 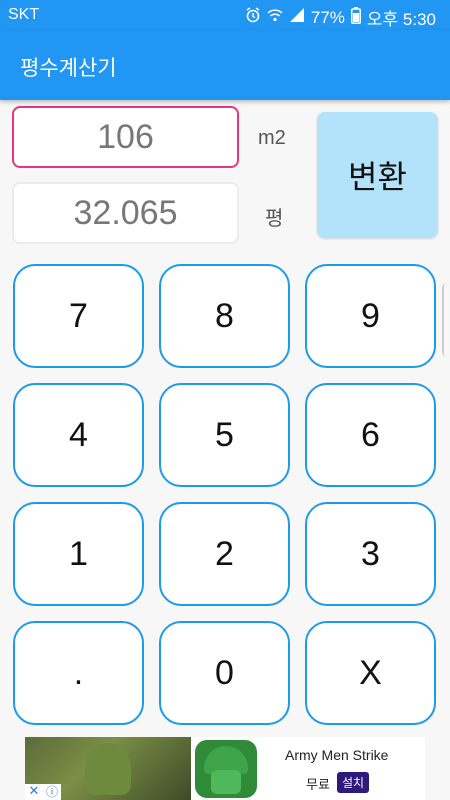 I want to click on status-icons: 77% 오후 5:30, so click(x=340, y=17).